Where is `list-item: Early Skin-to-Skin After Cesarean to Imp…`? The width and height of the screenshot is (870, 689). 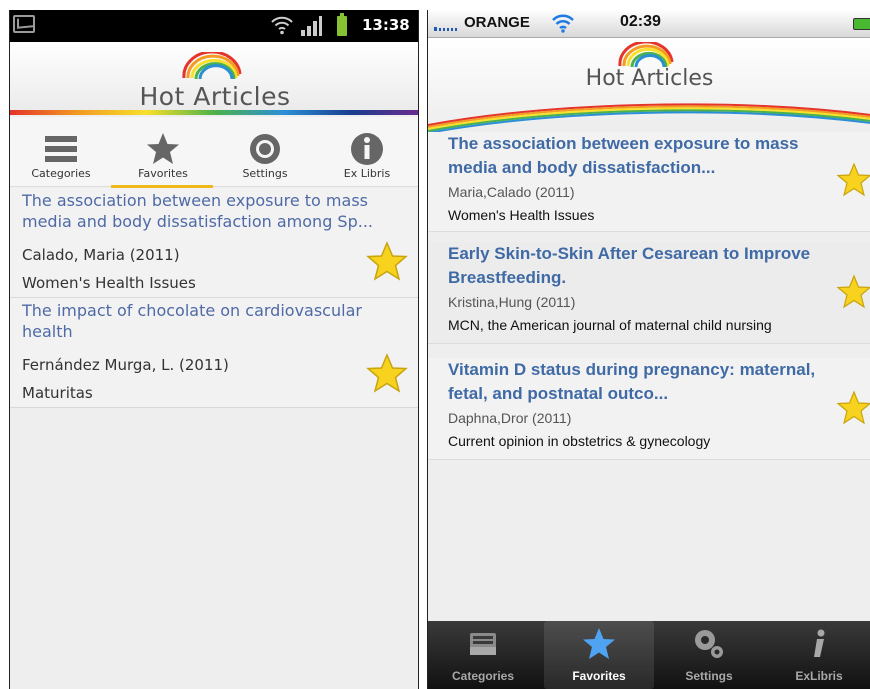 list-item: Early Skin-to-Skin After Cesarean to Imp… is located at coordinates (649, 293).